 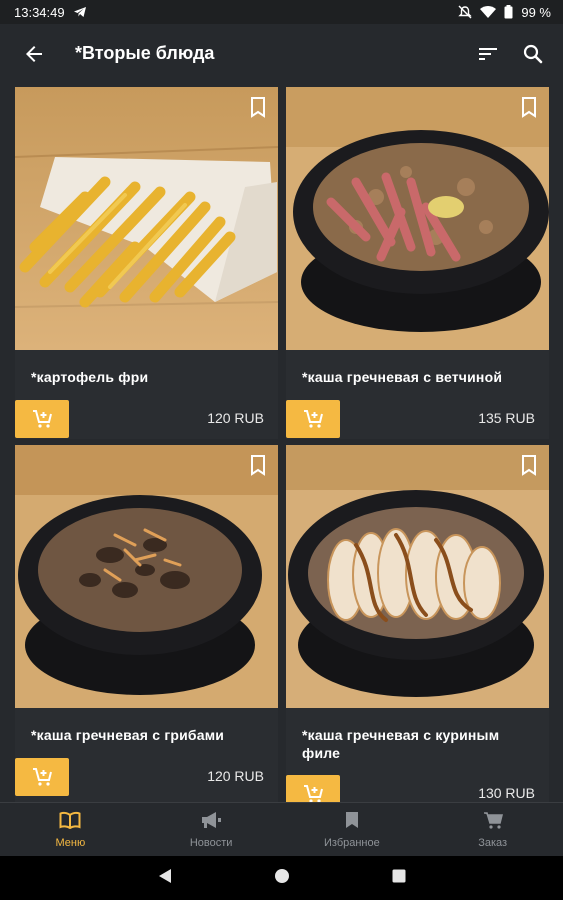 I want to click on cart-icon, so click(x=493, y=822).